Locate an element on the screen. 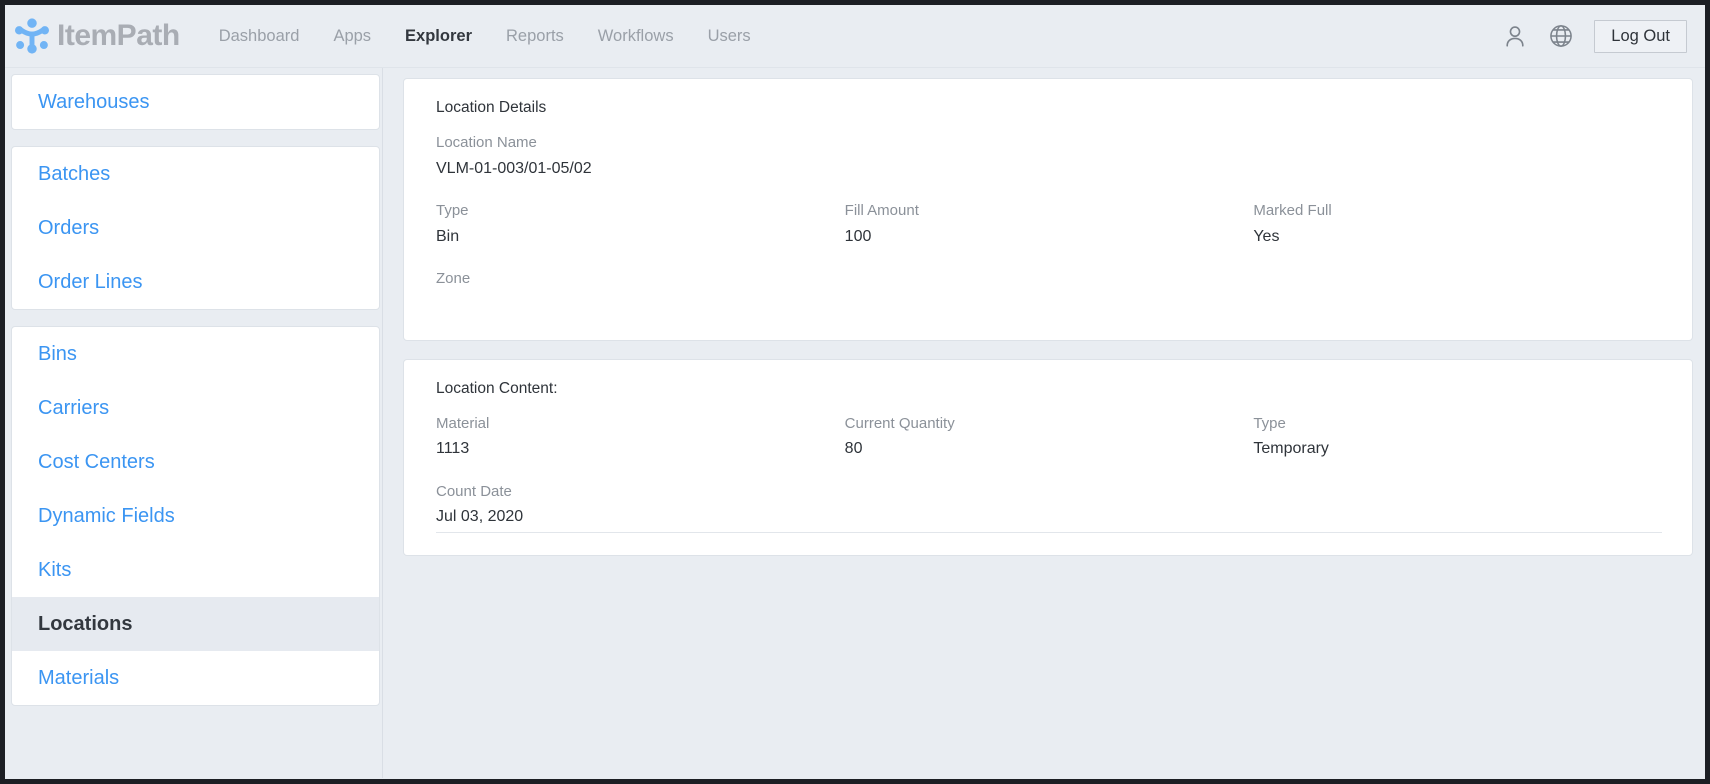 This screenshot has width=1710, height=784. details-row-1: Location Name VLM-01-003/01-05/02 is located at coordinates (1049, 167).